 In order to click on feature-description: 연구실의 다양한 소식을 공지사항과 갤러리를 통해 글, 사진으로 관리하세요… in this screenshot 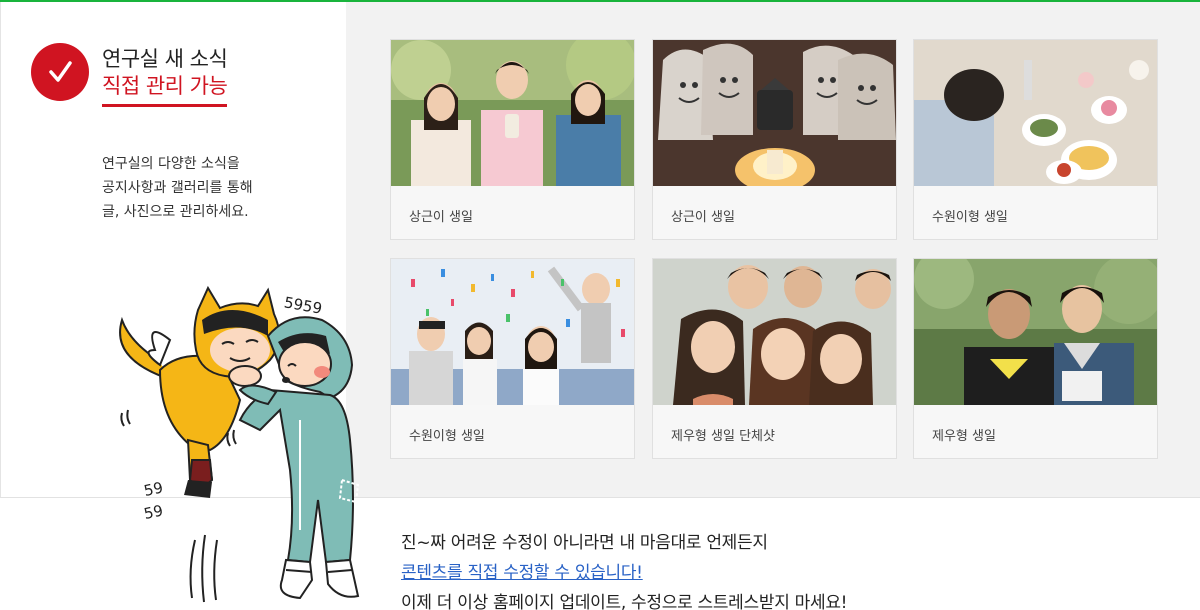, I will do `click(177, 188)`.